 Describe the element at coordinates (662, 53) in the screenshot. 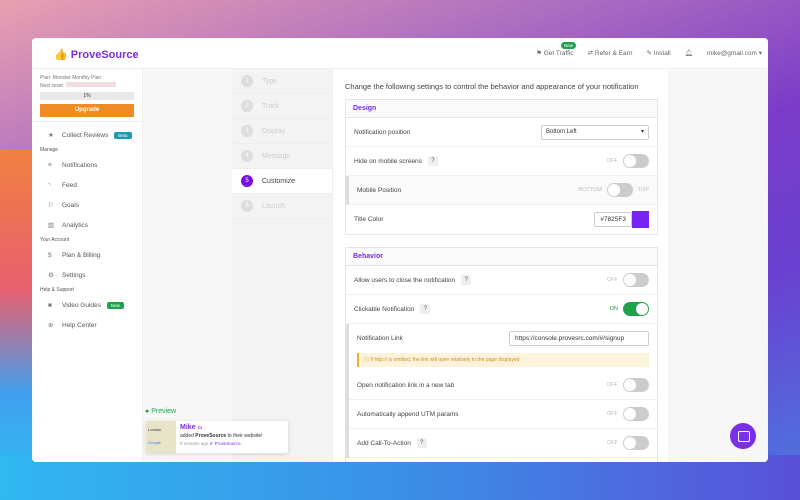

I see `install-label: Install` at that location.